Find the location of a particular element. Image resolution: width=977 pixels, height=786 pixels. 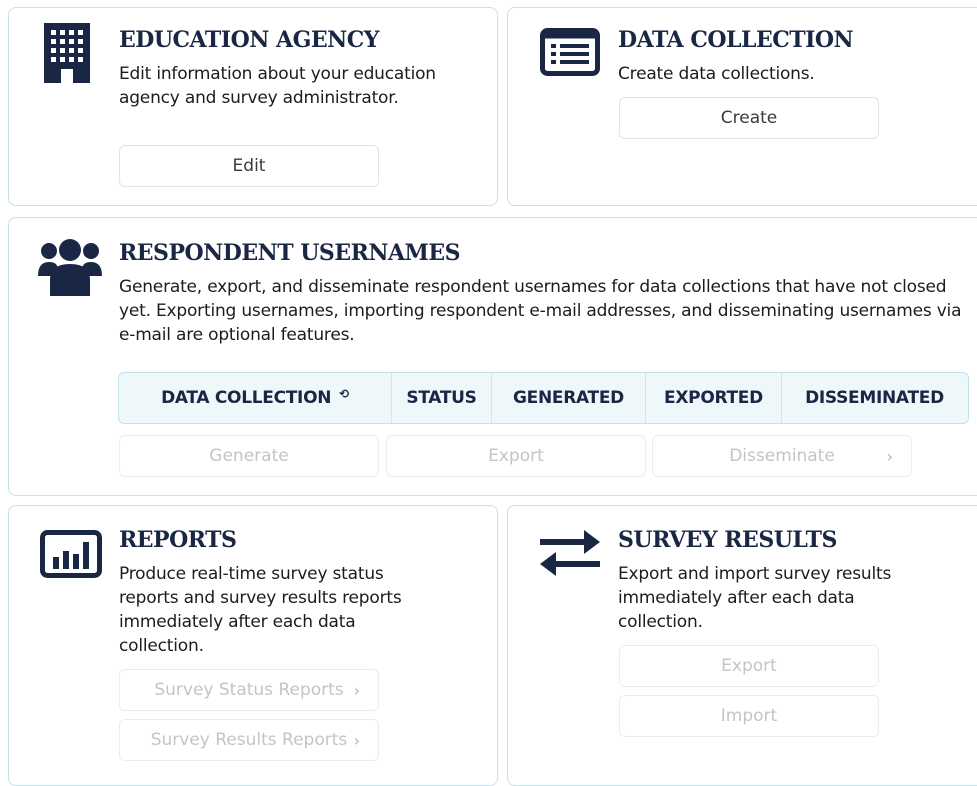

survey-status-reports-label: Survey Status Reports is located at coordinates (249, 690).